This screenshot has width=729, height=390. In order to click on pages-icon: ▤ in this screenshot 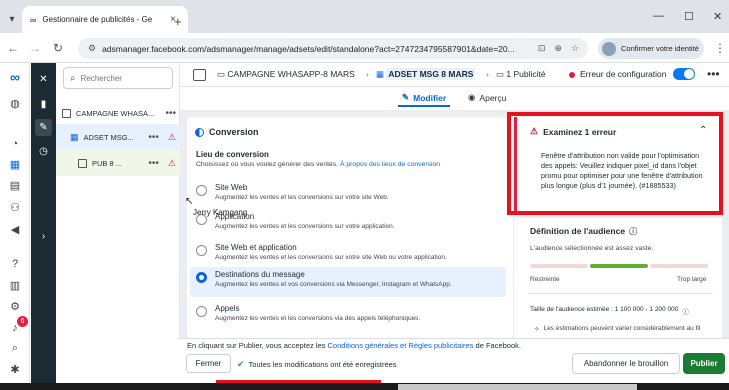, I will do `click(15, 186)`.